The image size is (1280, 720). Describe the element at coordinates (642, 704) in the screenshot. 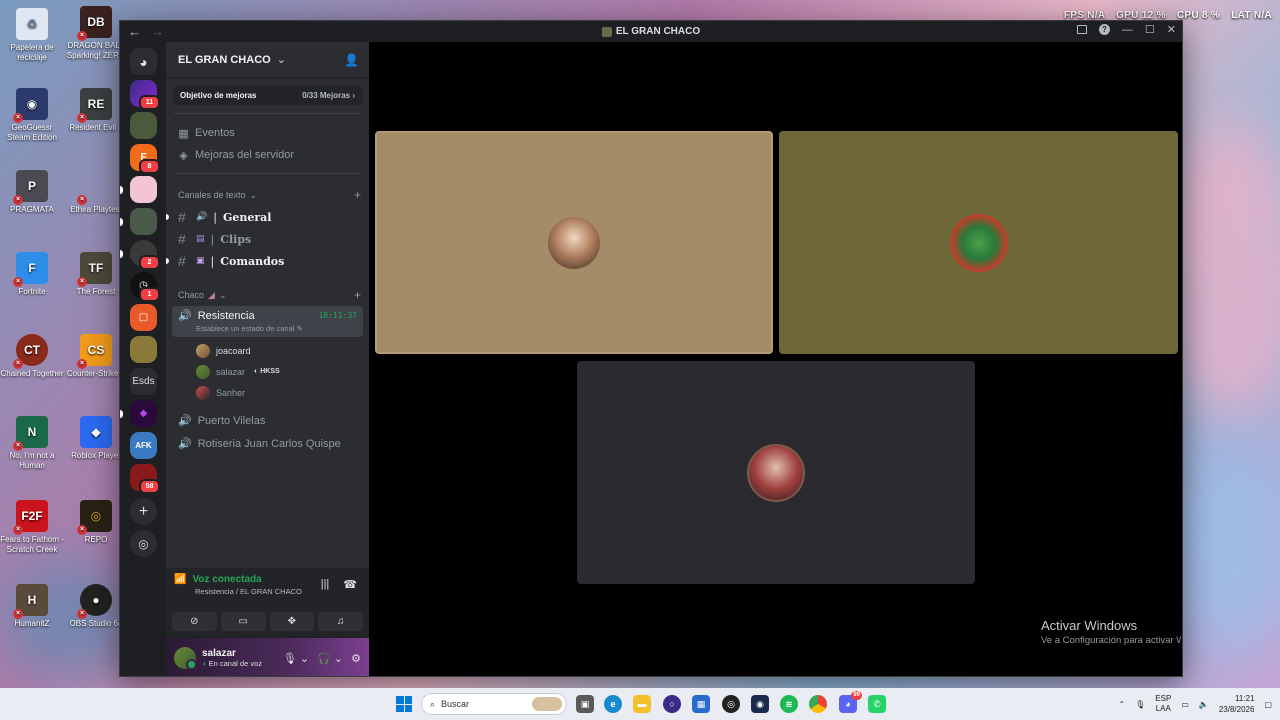

I see `file-explorer-icon: ▬` at that location.